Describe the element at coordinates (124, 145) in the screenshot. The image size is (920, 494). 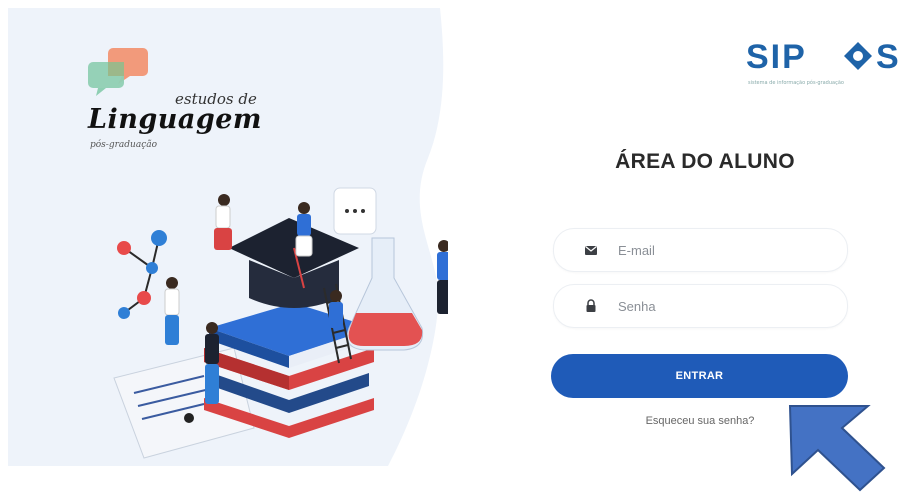
I see `logo-line-3: pós-graduação` at that location.